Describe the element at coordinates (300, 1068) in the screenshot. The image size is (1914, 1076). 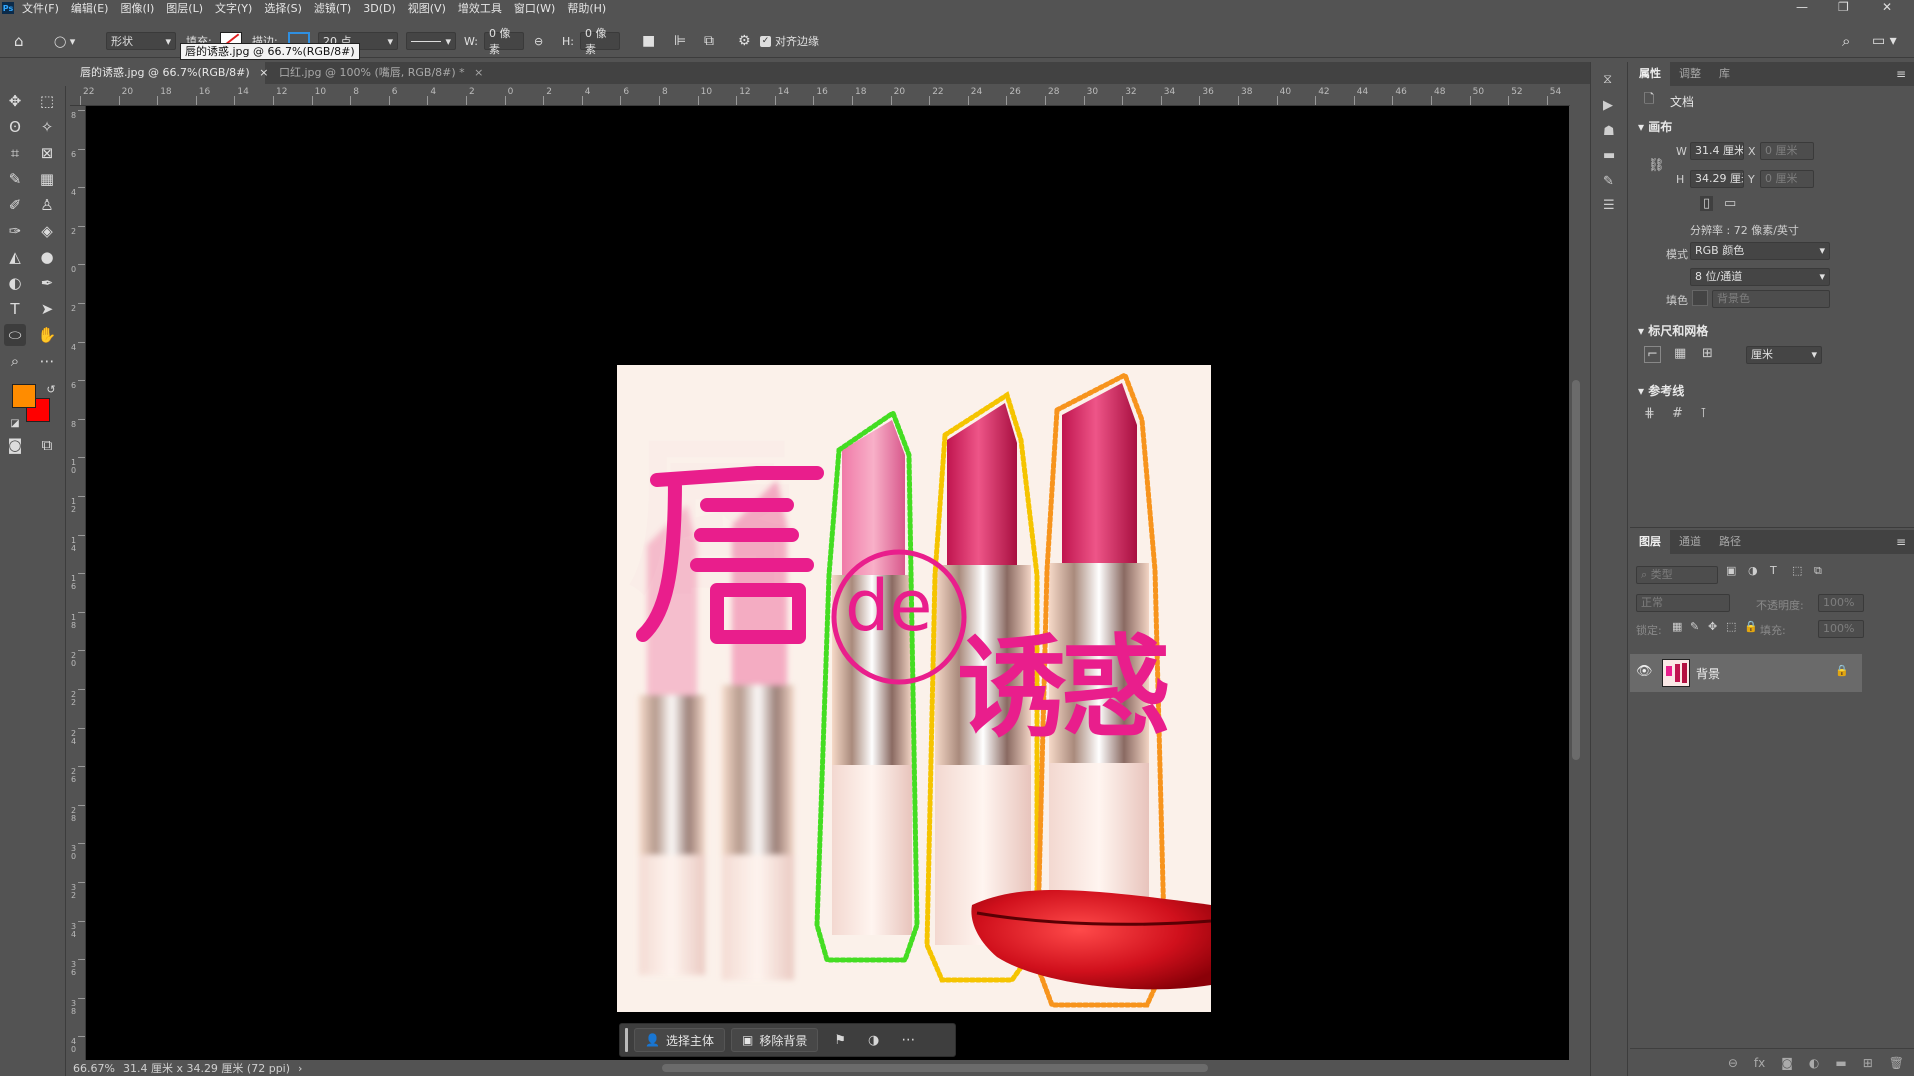
I see `status-arrow-icon: ›` at that location.